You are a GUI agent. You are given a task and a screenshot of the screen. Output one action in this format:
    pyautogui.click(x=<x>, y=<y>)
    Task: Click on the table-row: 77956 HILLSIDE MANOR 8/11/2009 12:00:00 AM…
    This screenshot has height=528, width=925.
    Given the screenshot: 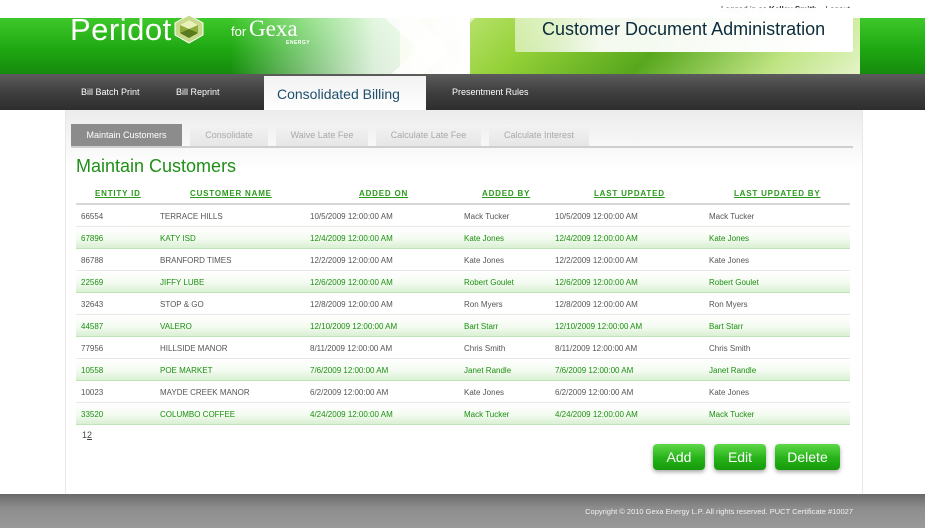 What is the action you would take?
    pyautogui.click(x=463, y=348)
    